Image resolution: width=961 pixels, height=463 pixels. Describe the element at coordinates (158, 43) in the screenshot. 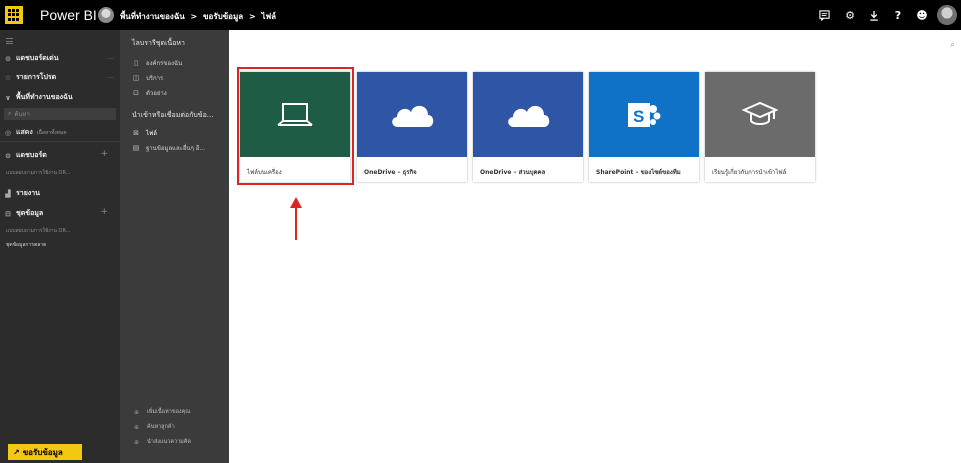

I see `library-heading: ไลบรารีชุดเนื้อหา` at that location.